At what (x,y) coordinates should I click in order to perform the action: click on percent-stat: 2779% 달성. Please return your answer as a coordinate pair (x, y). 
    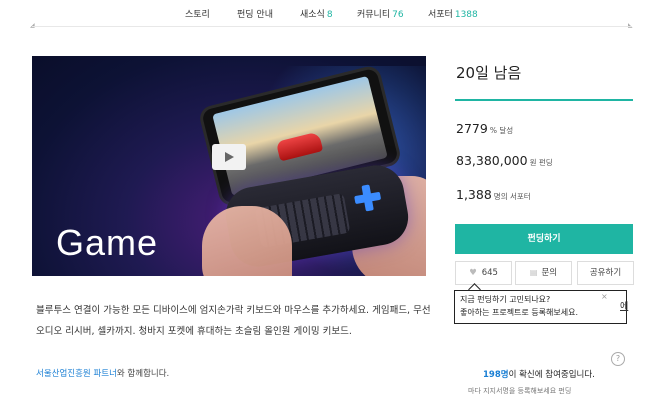
    Looking at the image, I should click on (484, 128).